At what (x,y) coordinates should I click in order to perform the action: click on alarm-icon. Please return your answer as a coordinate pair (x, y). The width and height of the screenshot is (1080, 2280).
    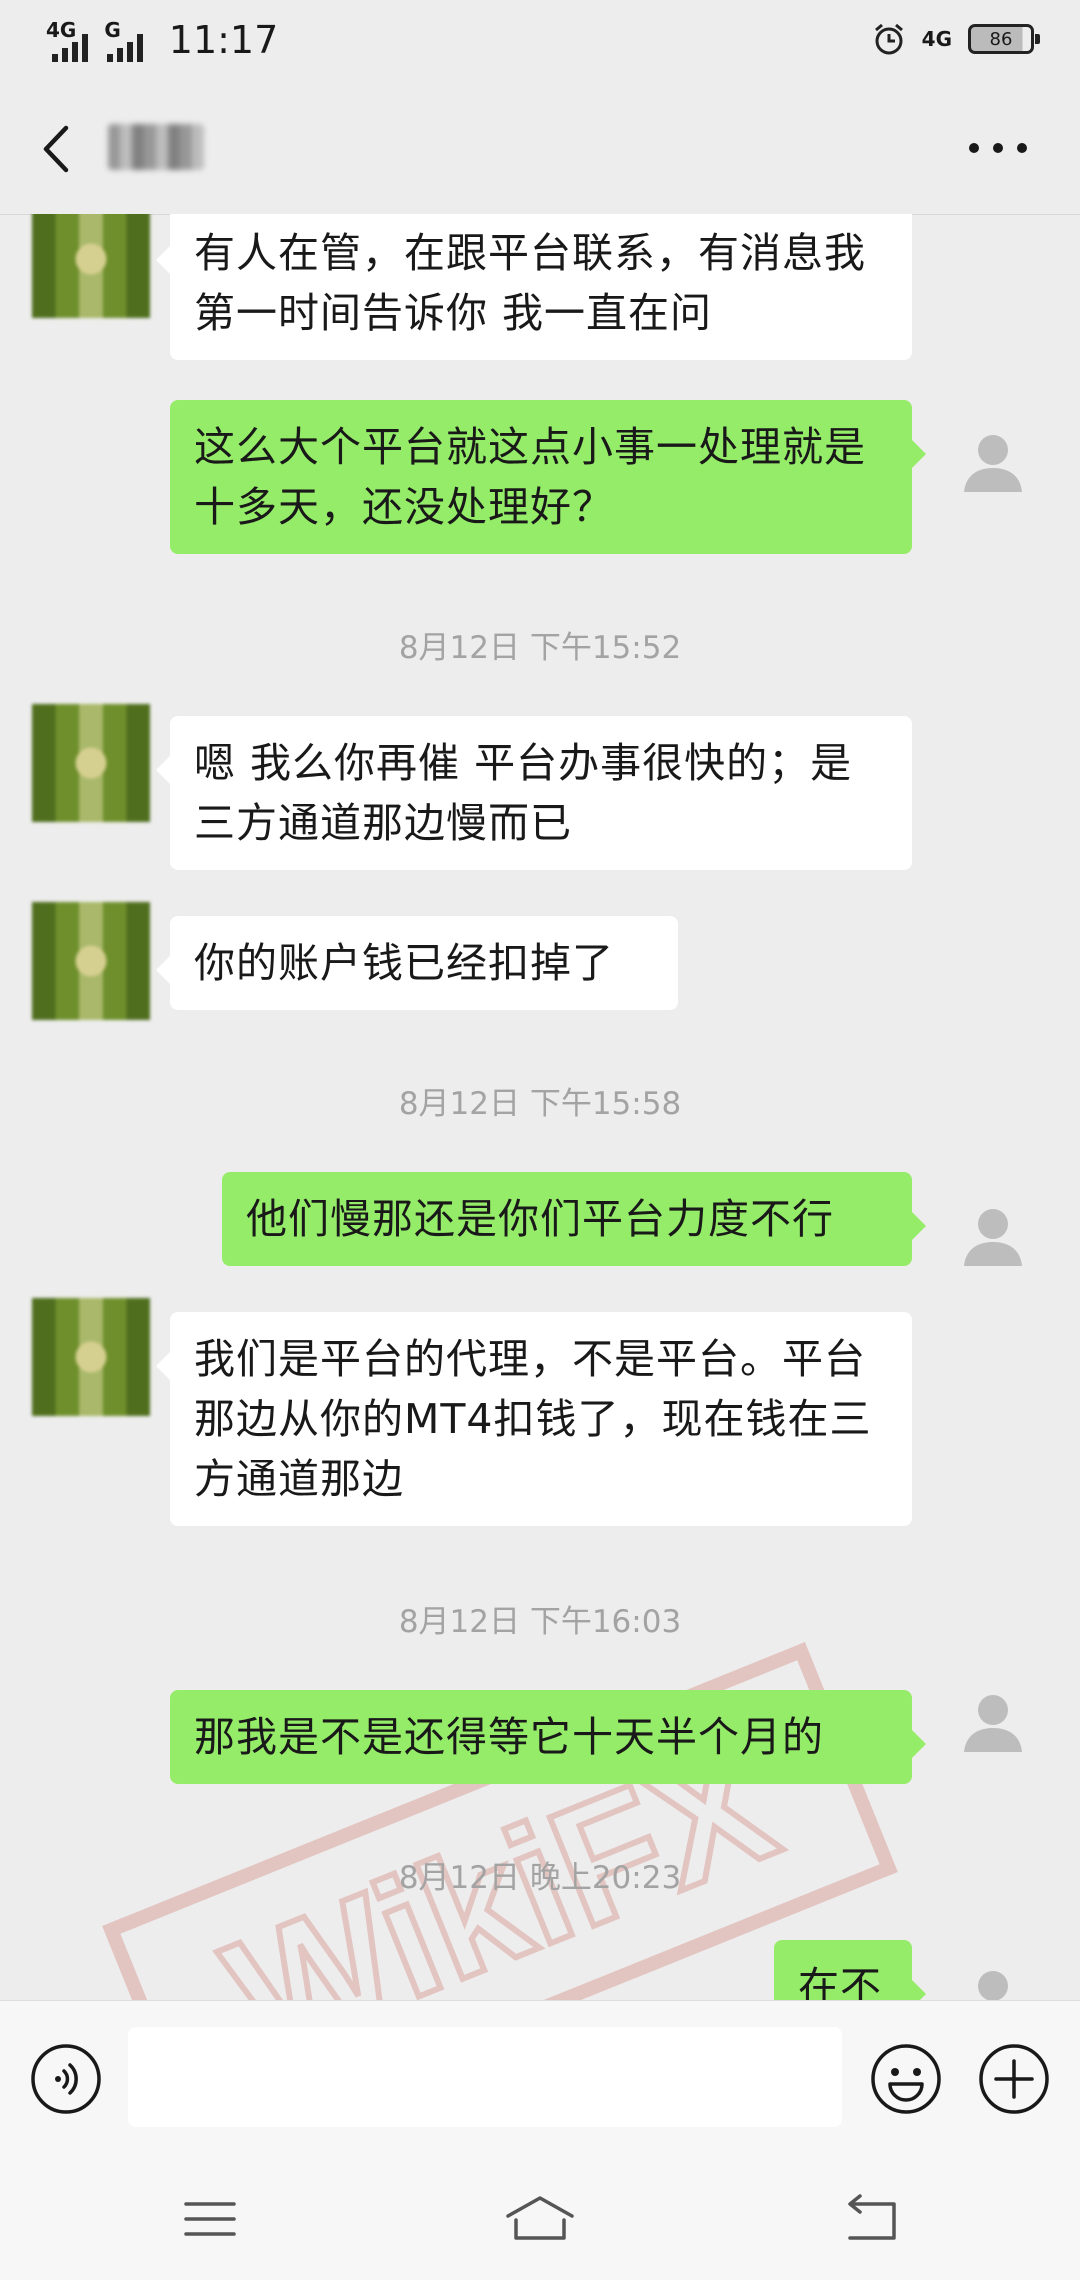
    Looking at the image, I should click on (888, 39).